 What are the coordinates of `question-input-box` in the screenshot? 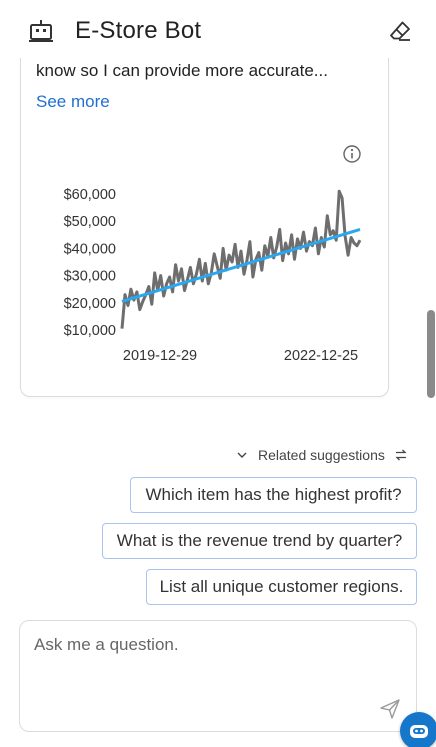 It's located at (218, 676).